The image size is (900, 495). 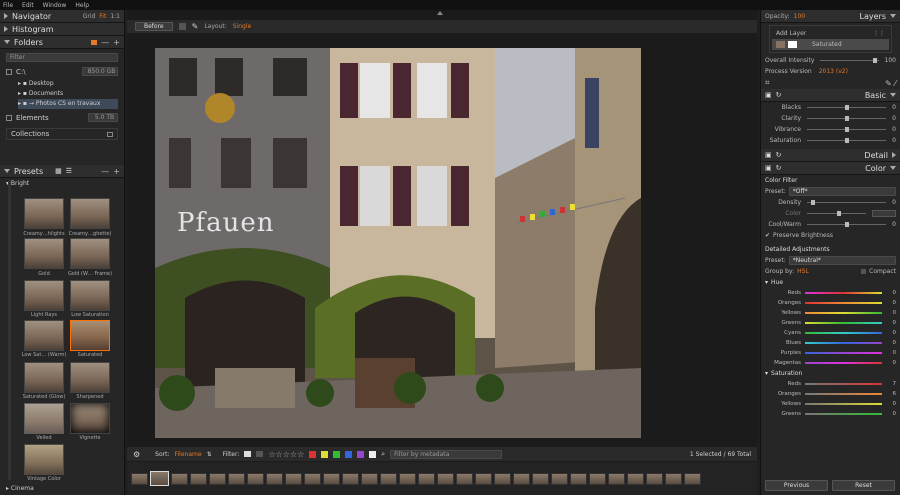 I want to click on star-filter: ☆☆☆☆☆, so click(x=286, y=454).